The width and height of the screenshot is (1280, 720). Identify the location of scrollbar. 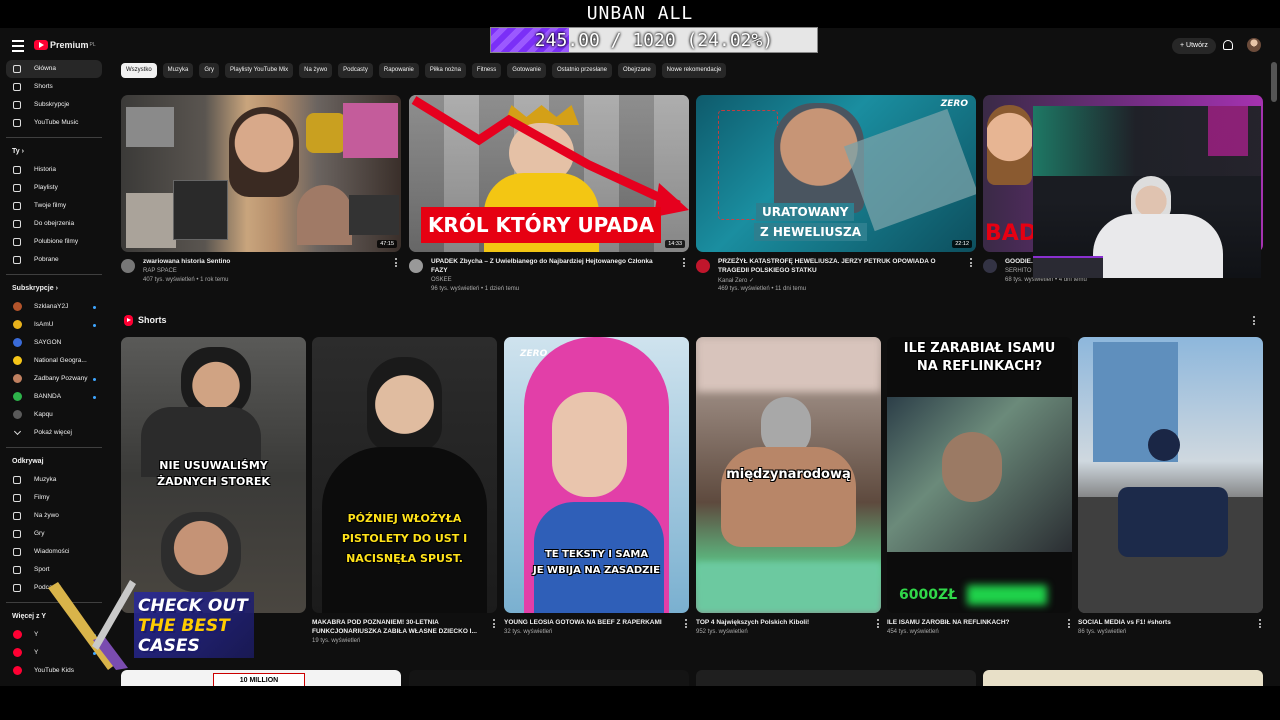
(1274, 372).